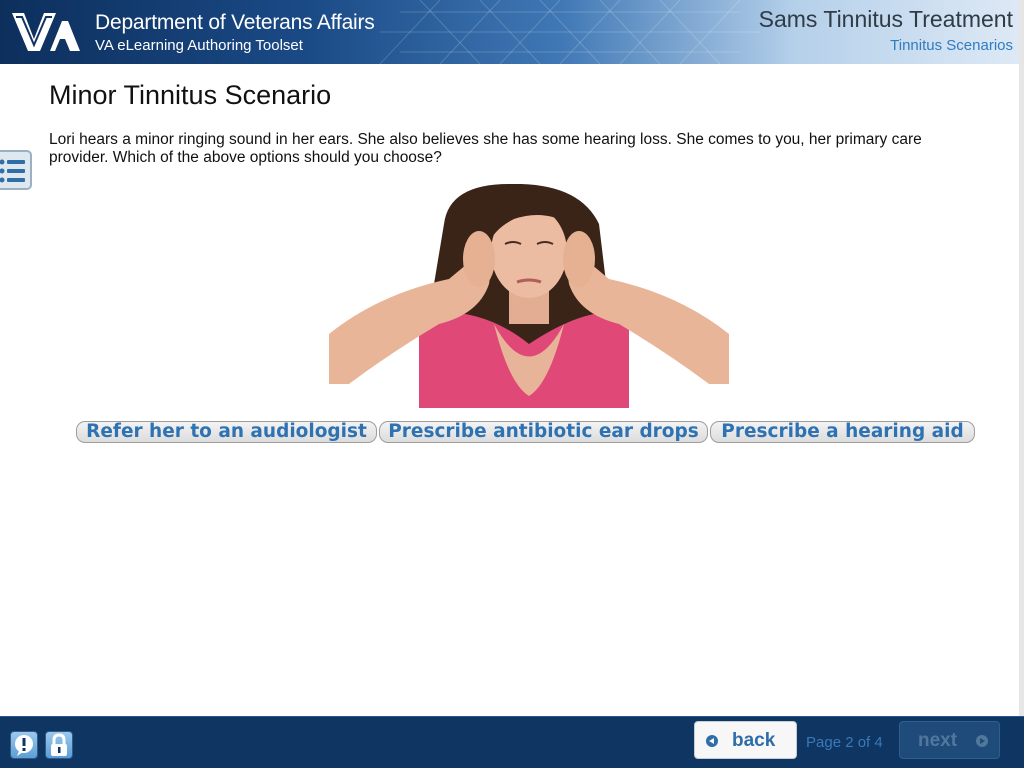 The image size is (1024, 768). I want to click on lock-icon, so click(59, 744).